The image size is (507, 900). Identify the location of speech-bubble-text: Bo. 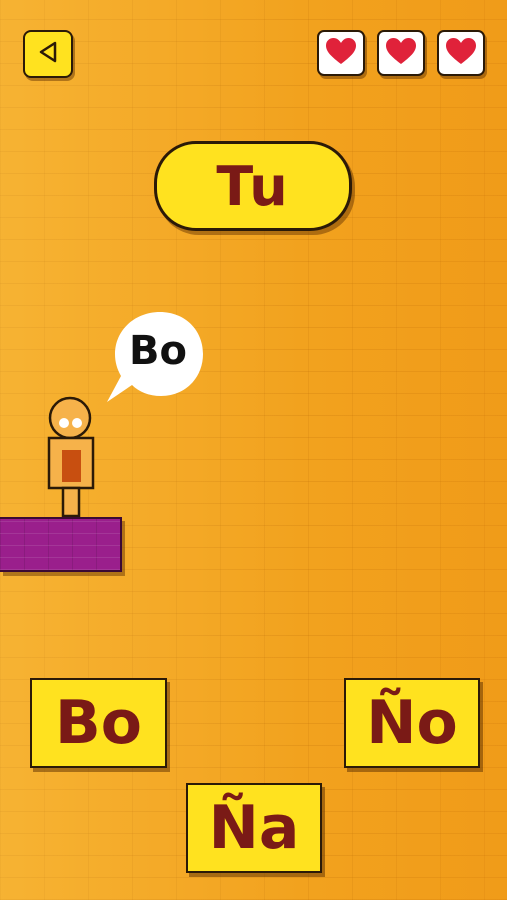
(158, 351).